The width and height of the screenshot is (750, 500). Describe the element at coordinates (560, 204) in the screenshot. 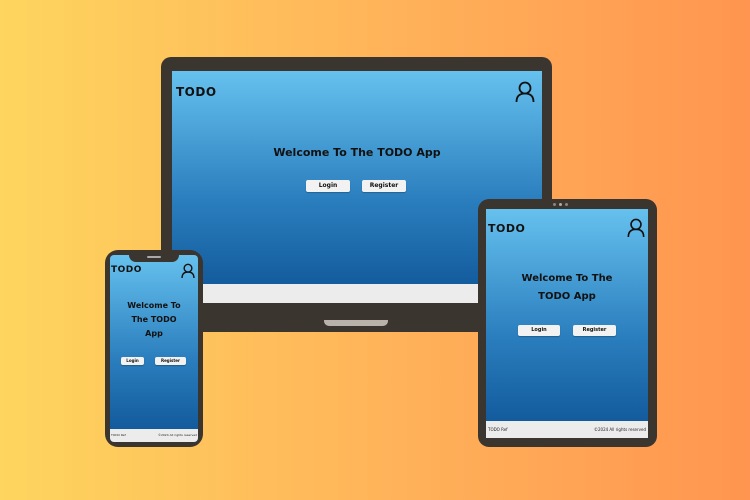

I see `tablet-camera-icon` at that location.